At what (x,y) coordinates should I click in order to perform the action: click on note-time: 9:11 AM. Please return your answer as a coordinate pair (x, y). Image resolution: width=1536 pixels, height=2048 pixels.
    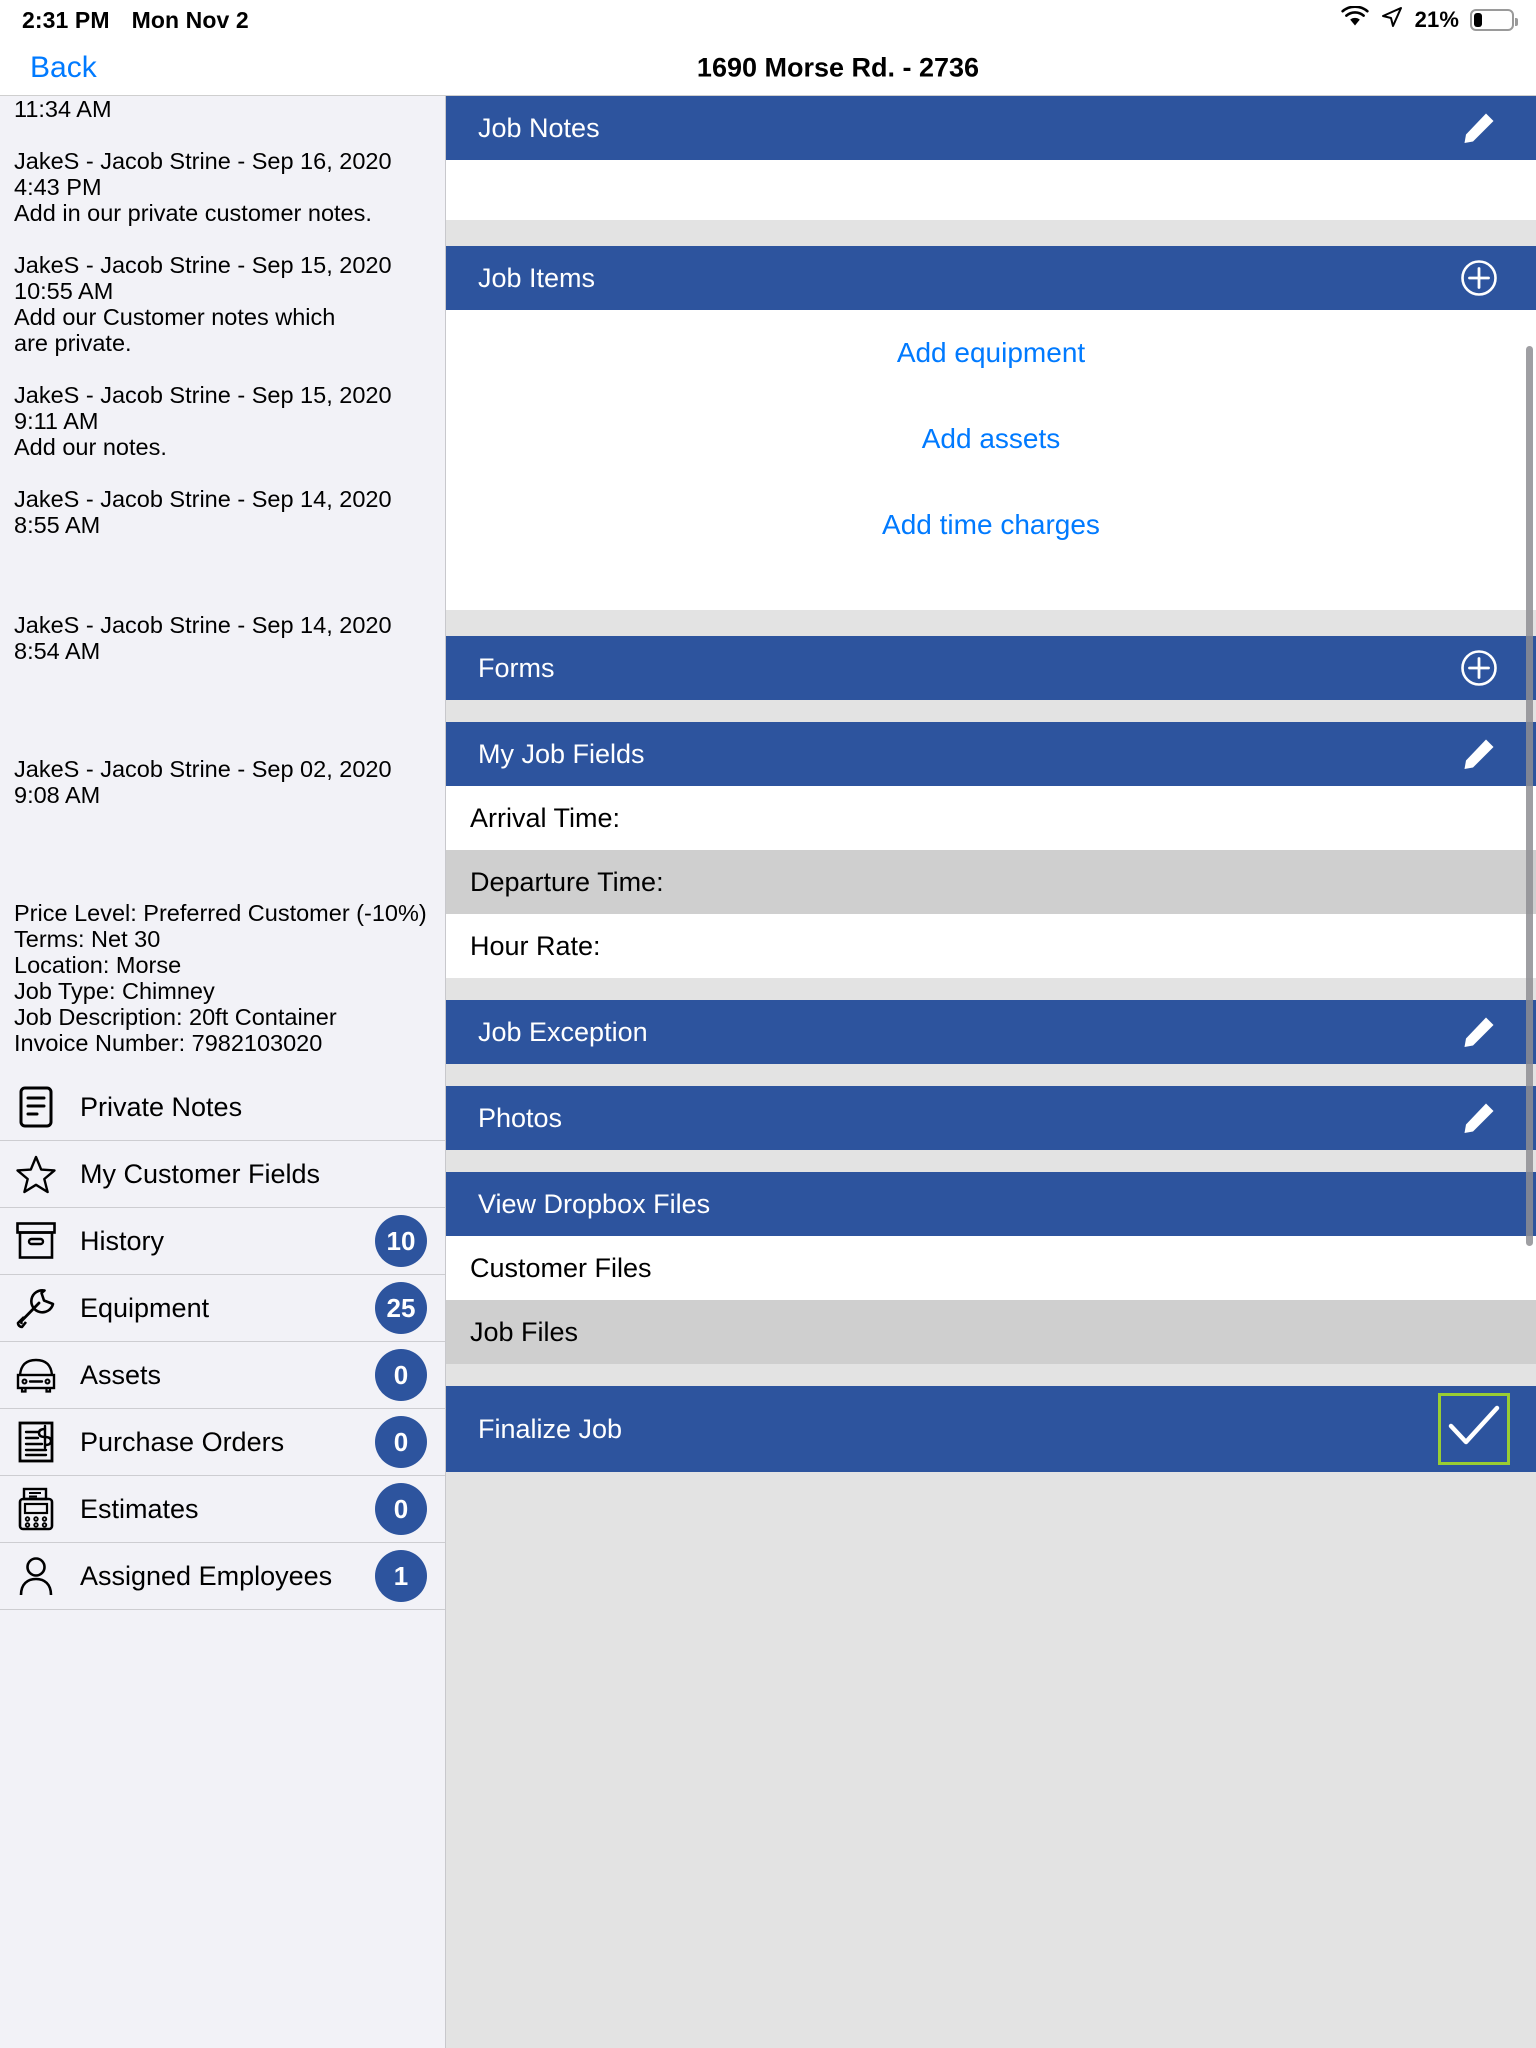
    Looking at the image, I should click on (56, 421).